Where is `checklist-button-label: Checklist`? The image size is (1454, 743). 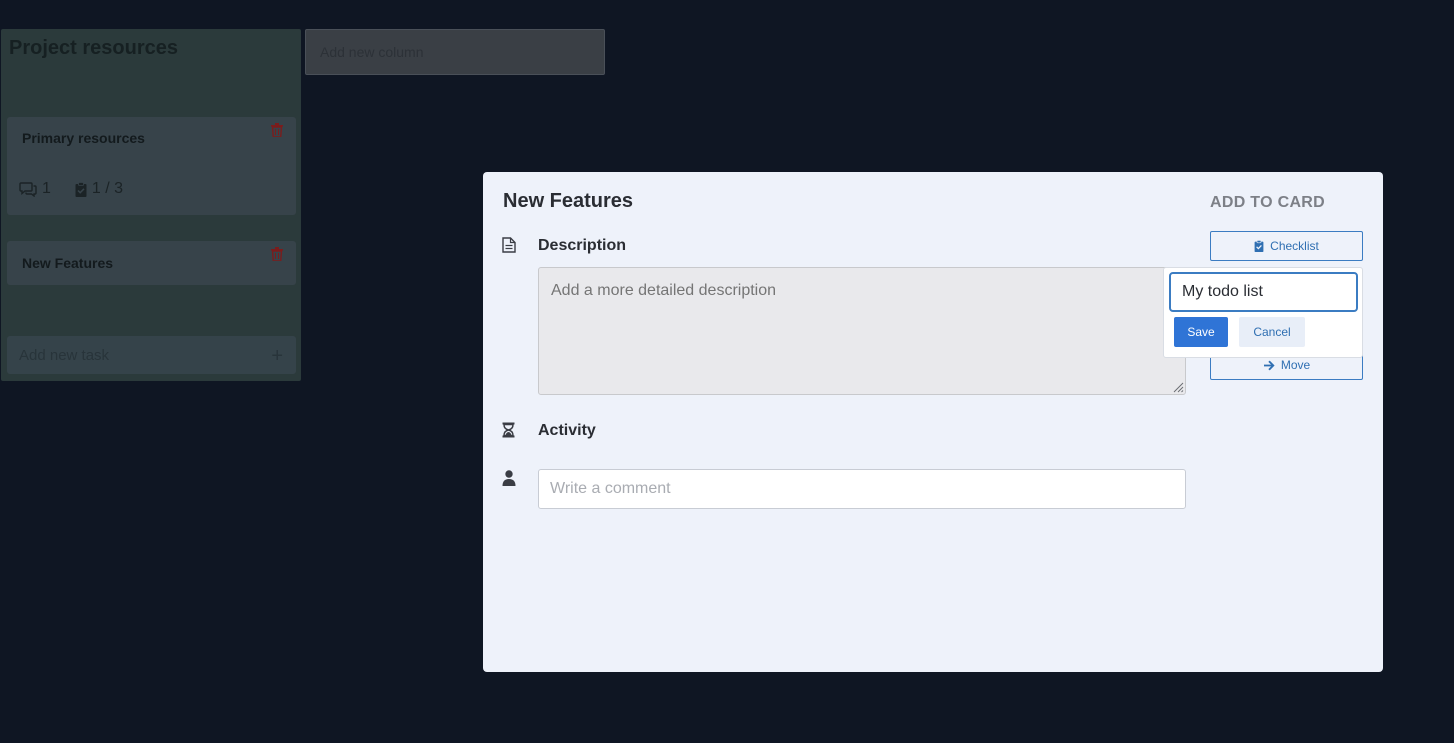 checklist-button-label: Checklist is located at coordinates (1294, 246).